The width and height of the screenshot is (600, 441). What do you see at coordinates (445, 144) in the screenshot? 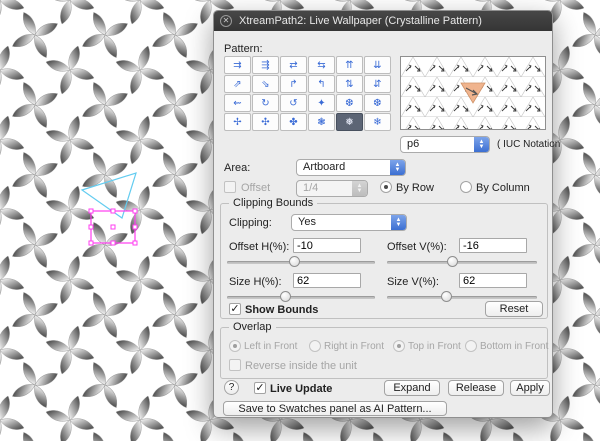
I see `notation-select: p6 ▲ ▼` at bounding box center [445, 144].